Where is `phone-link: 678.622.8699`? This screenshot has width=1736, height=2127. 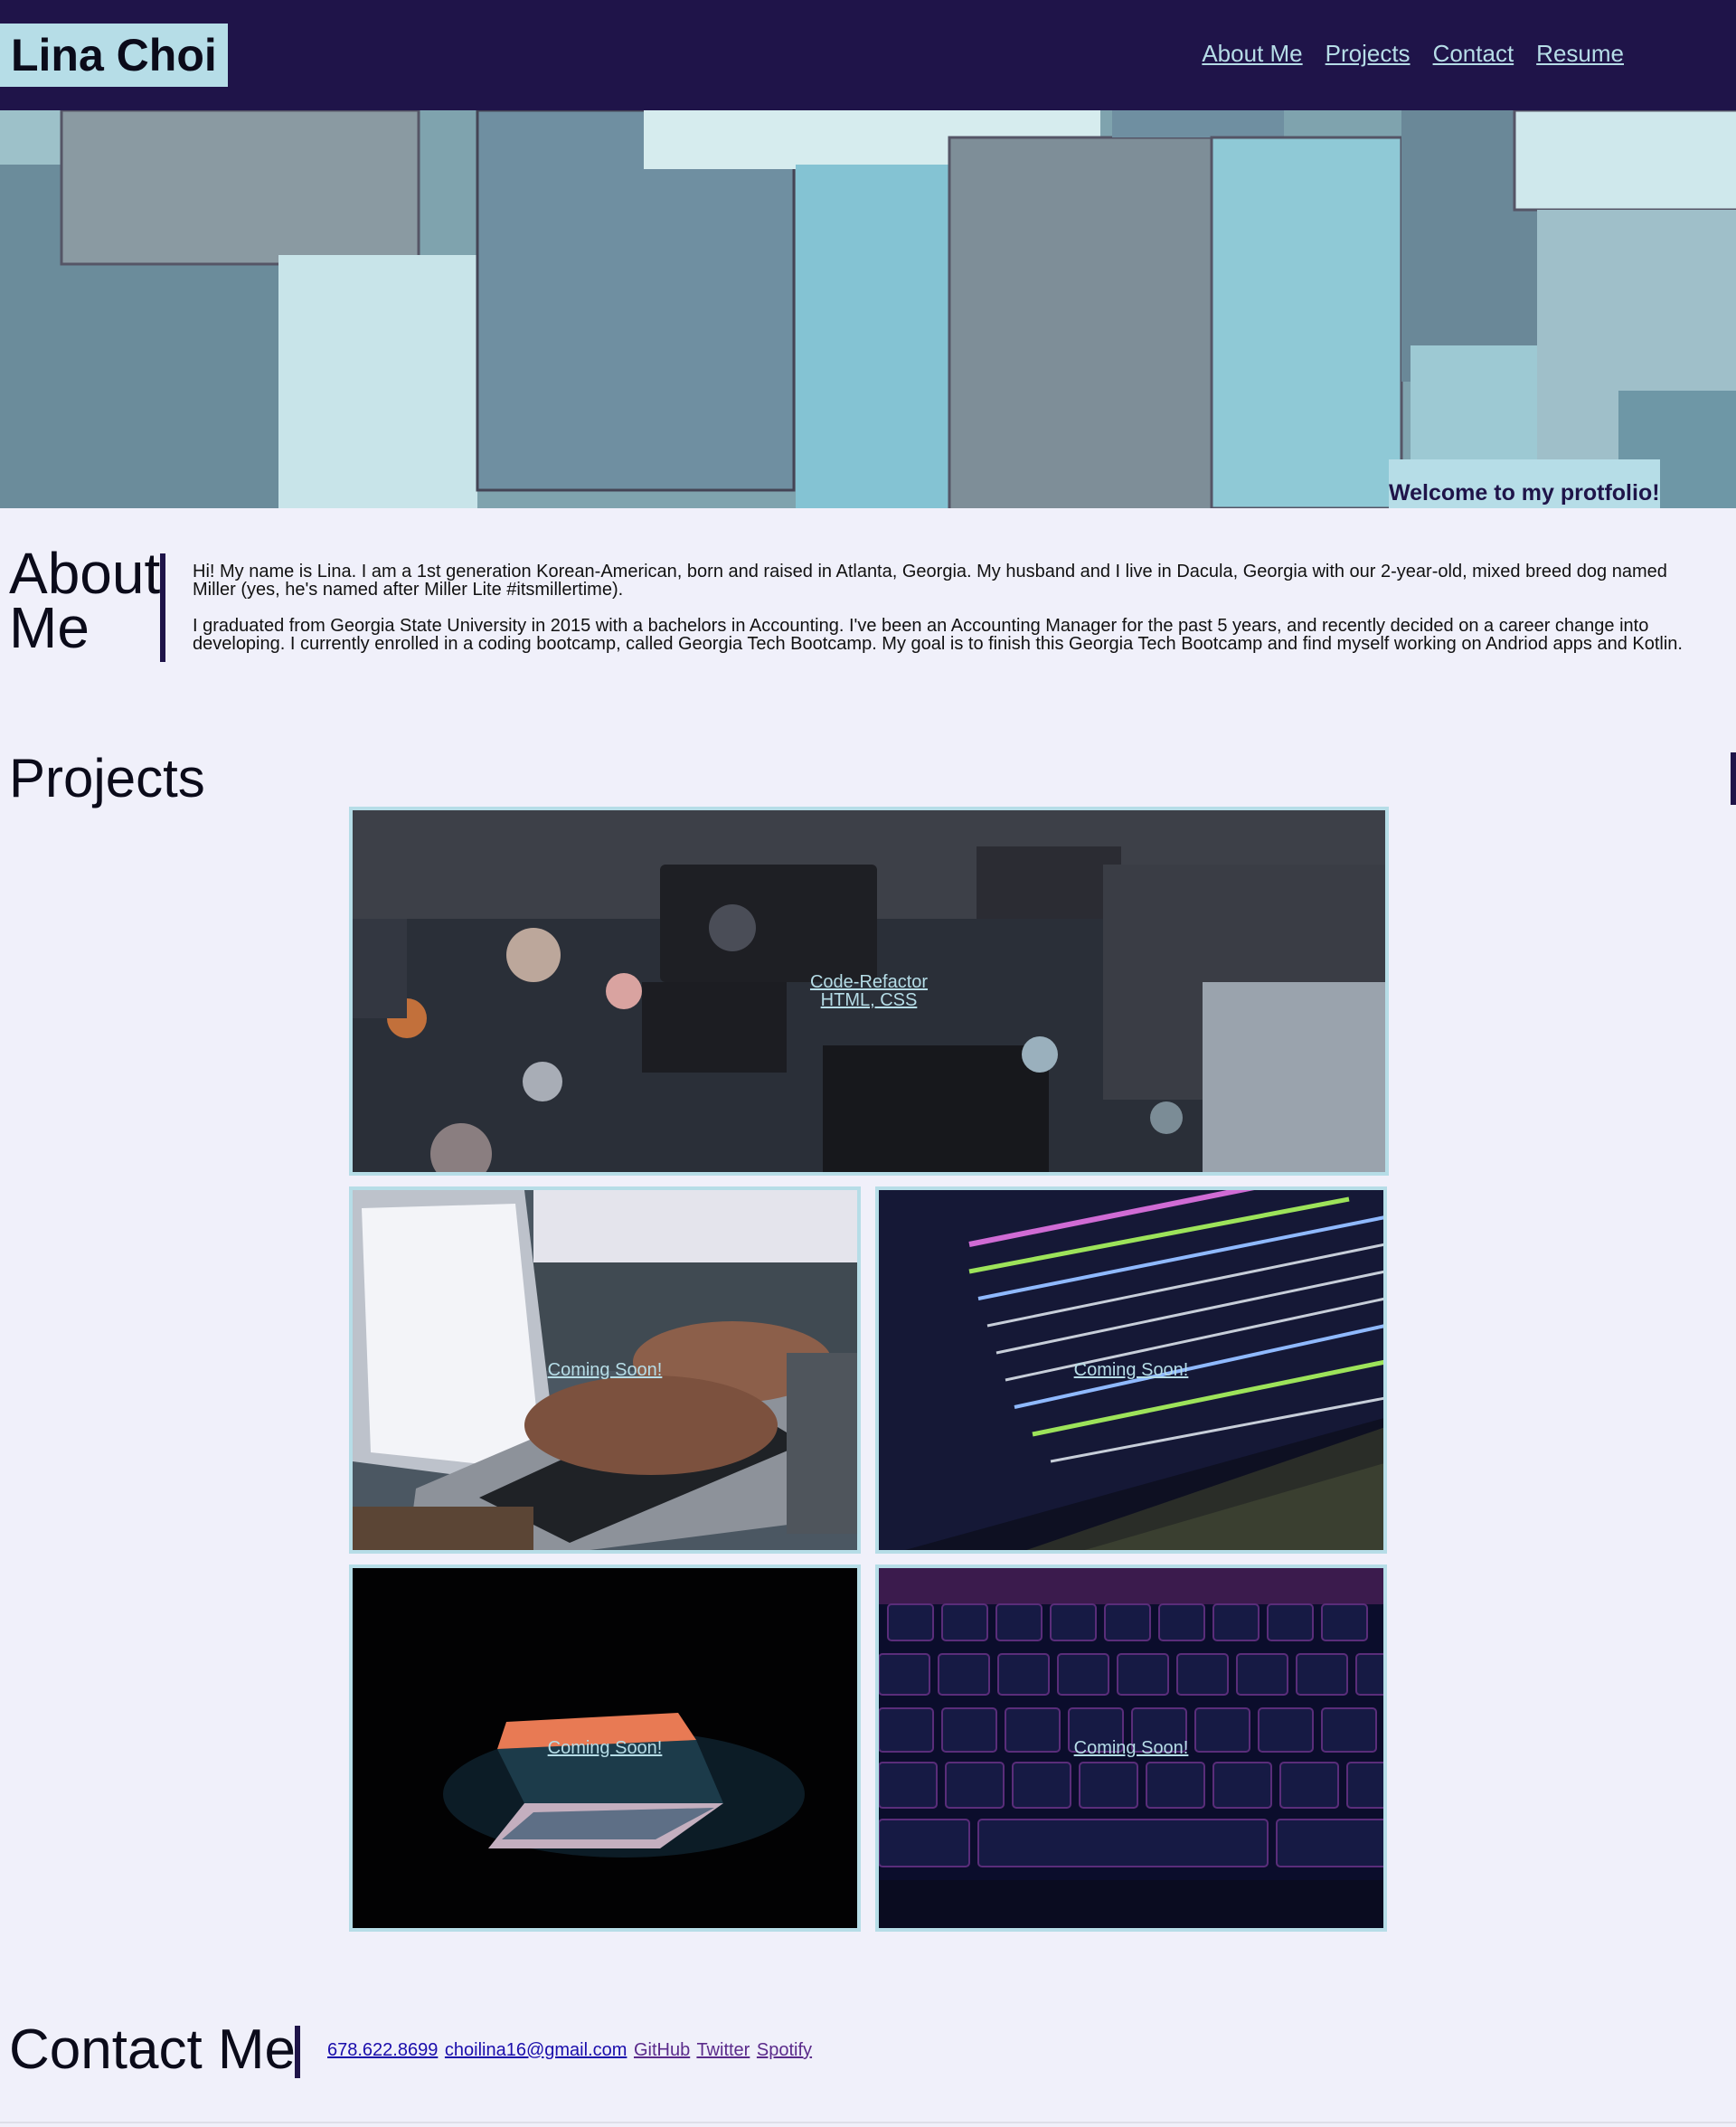 phone-link: 678.622.8699 is located at coordinates (382, 2050).